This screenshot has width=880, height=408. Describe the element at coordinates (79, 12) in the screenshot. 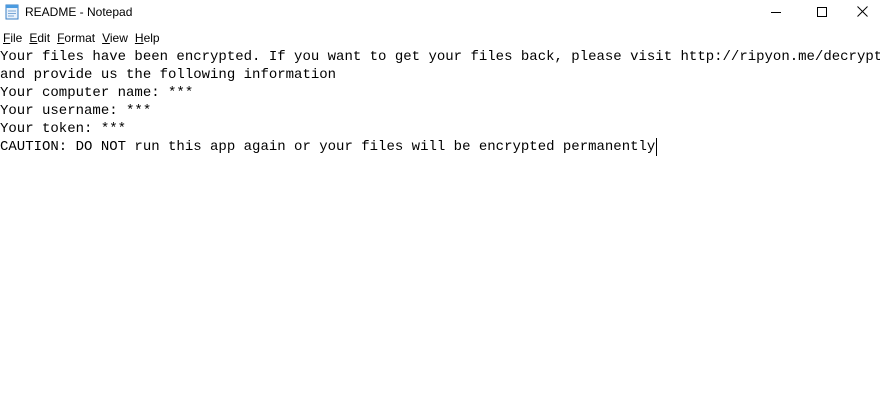

I see `window-title: README - Notepad` at that location.